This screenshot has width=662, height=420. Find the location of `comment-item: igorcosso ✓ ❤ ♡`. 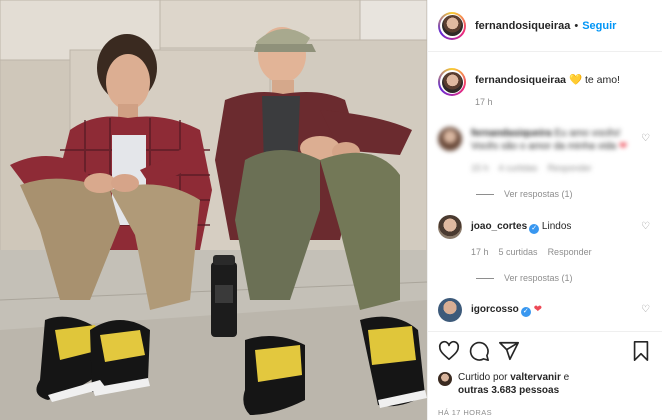

comment-item: igorcosso ✓ ❤ ♡ is located at coordinates (545, 310).